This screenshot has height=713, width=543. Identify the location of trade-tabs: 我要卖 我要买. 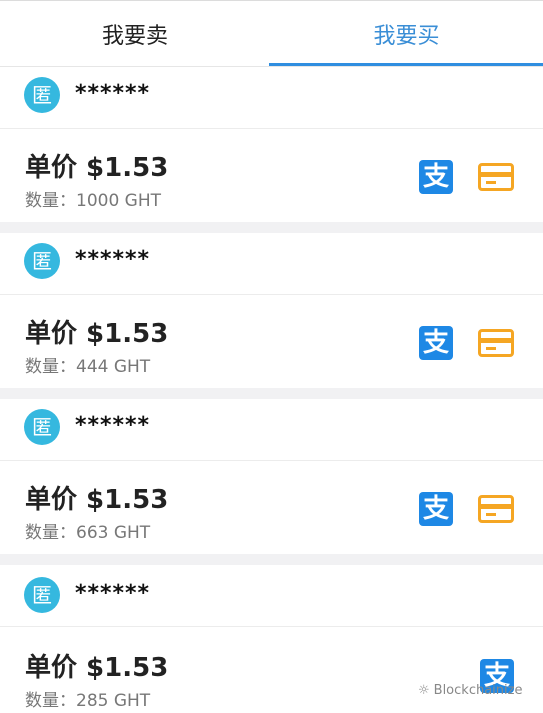
(271, 33).